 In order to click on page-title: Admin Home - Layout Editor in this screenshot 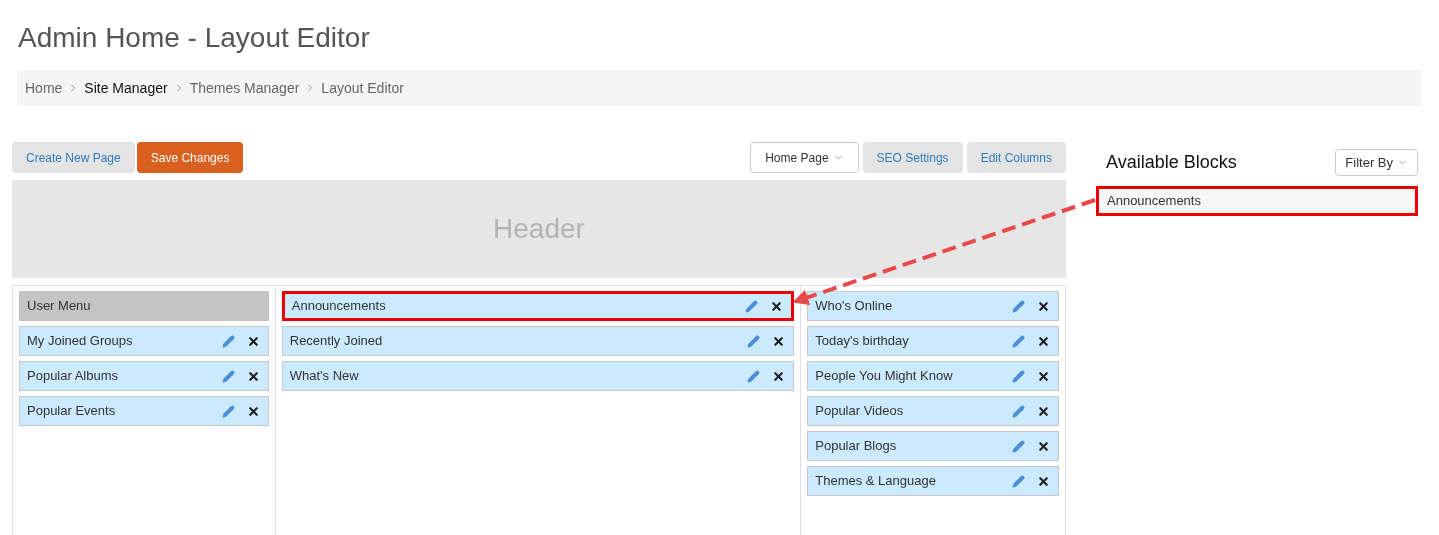, I will do `click(194, 38)`.